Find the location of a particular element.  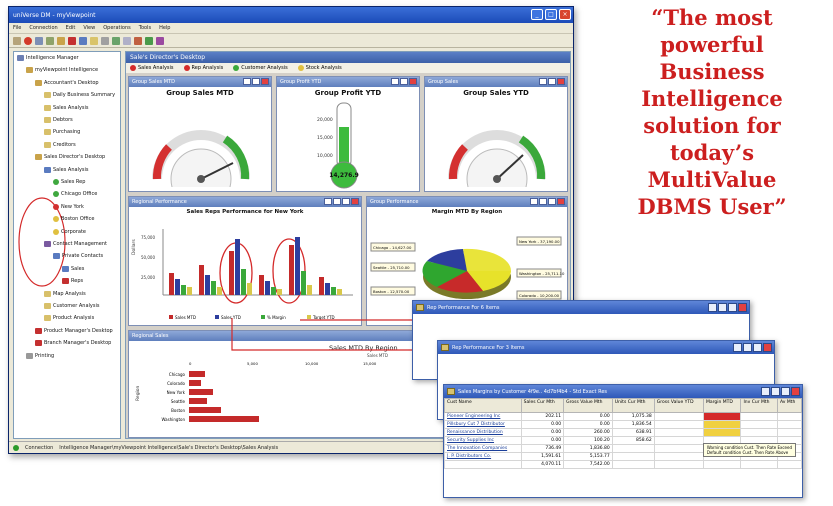

tree-item: Map Analysis is located at coordinates (65, 293).